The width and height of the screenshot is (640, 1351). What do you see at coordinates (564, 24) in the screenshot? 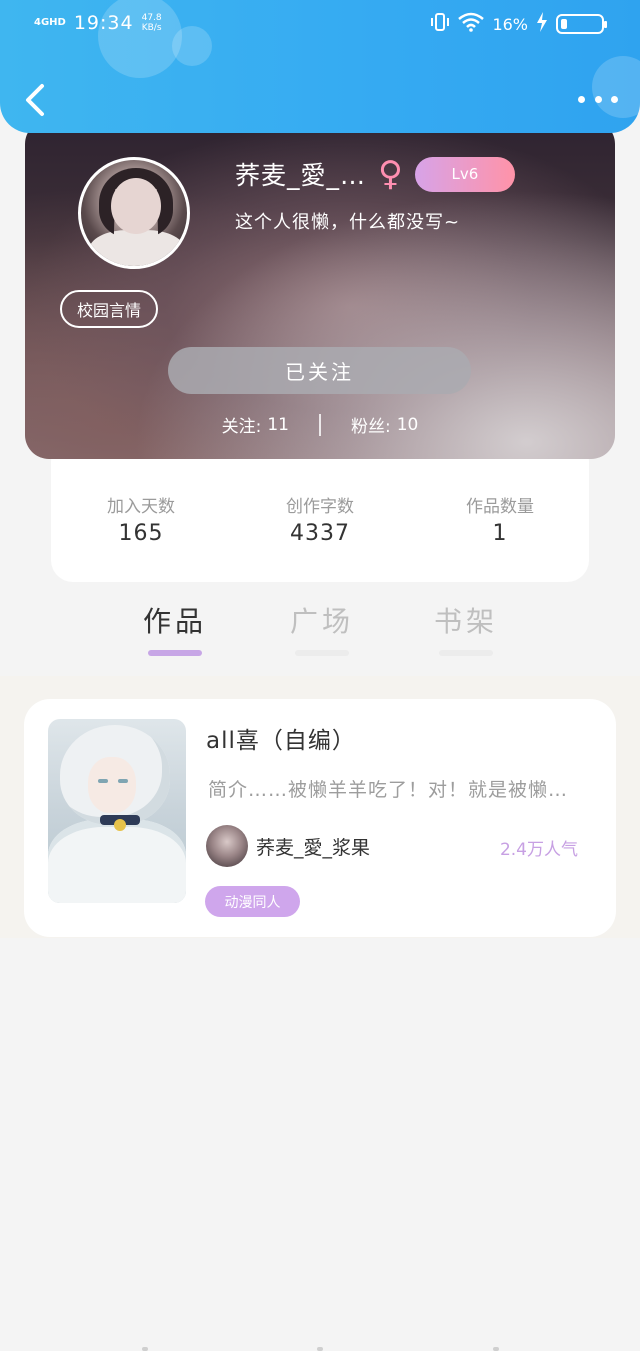
I see `battery-level` at bounding box center [564, 24].